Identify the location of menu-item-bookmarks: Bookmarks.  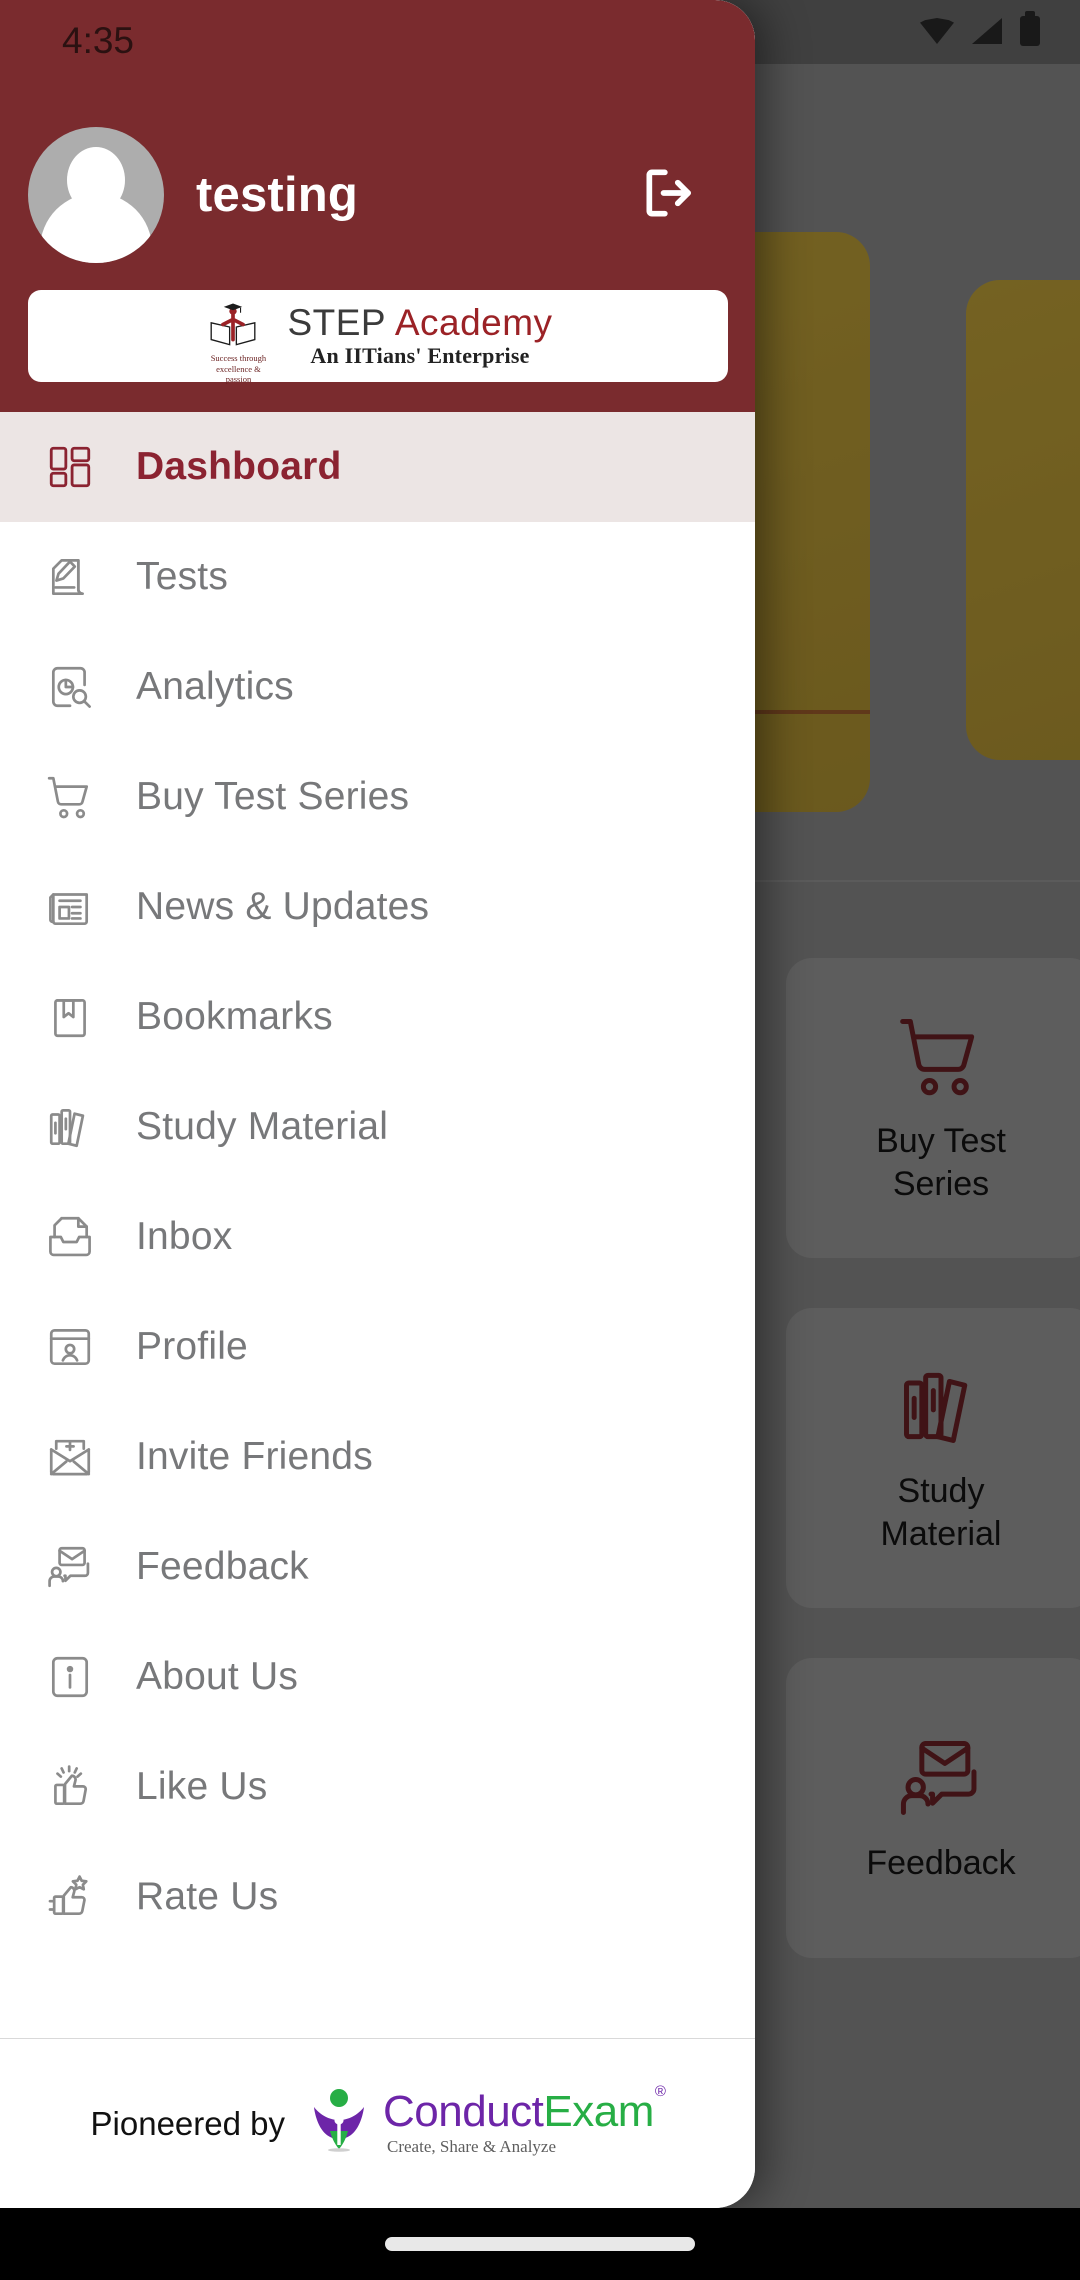
(377, 1017).